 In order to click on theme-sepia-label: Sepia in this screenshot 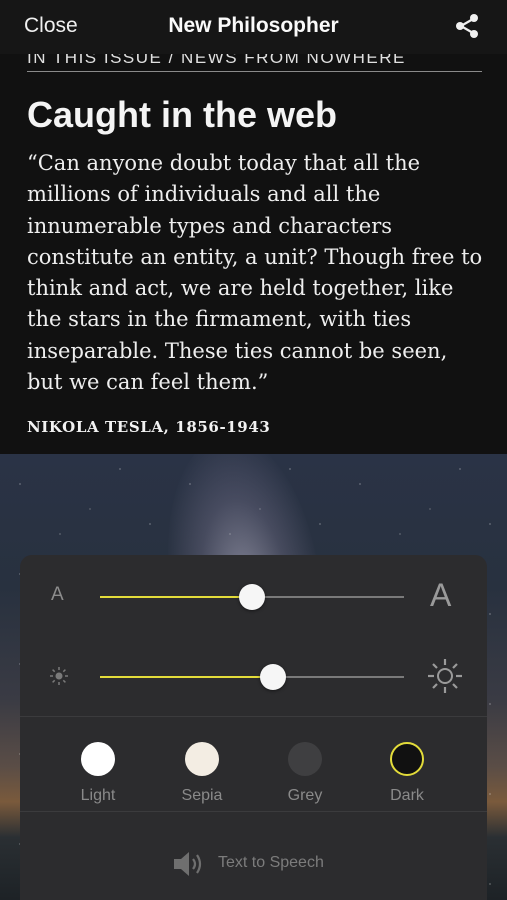, I will do `click(202, 795)`.